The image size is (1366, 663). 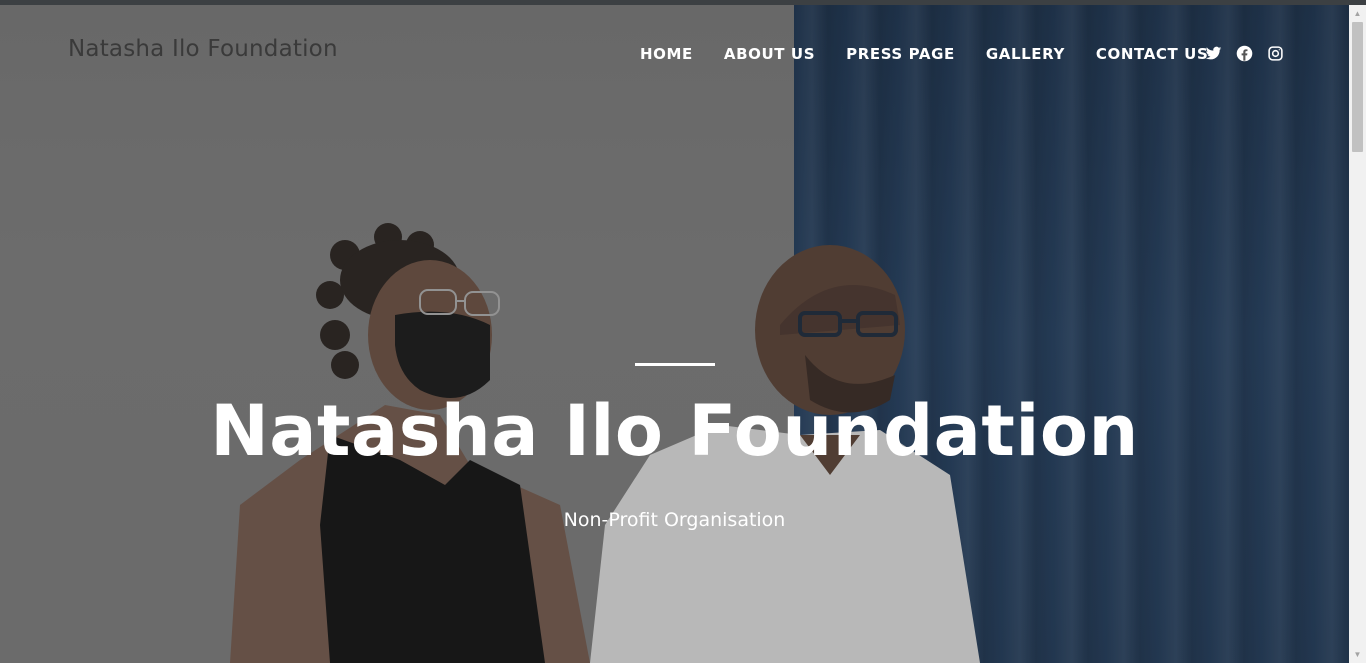 What do you see at coordinates (1152, 54) in the screenshot?
I see `nav-contact-us: CONTACT US` at bounding box center [1152, 54].